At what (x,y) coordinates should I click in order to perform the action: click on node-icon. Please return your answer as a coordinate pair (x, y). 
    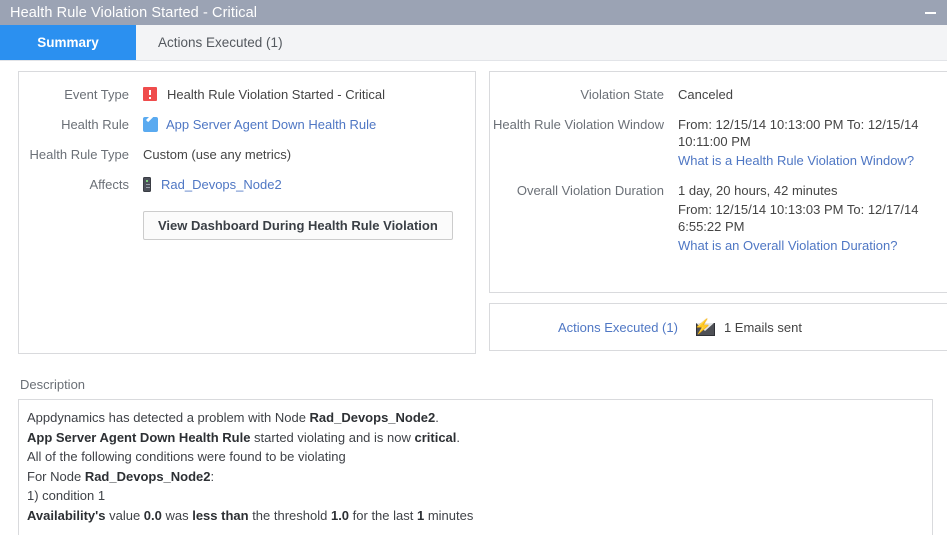
    Looking at the image, I should click on (147, 184).